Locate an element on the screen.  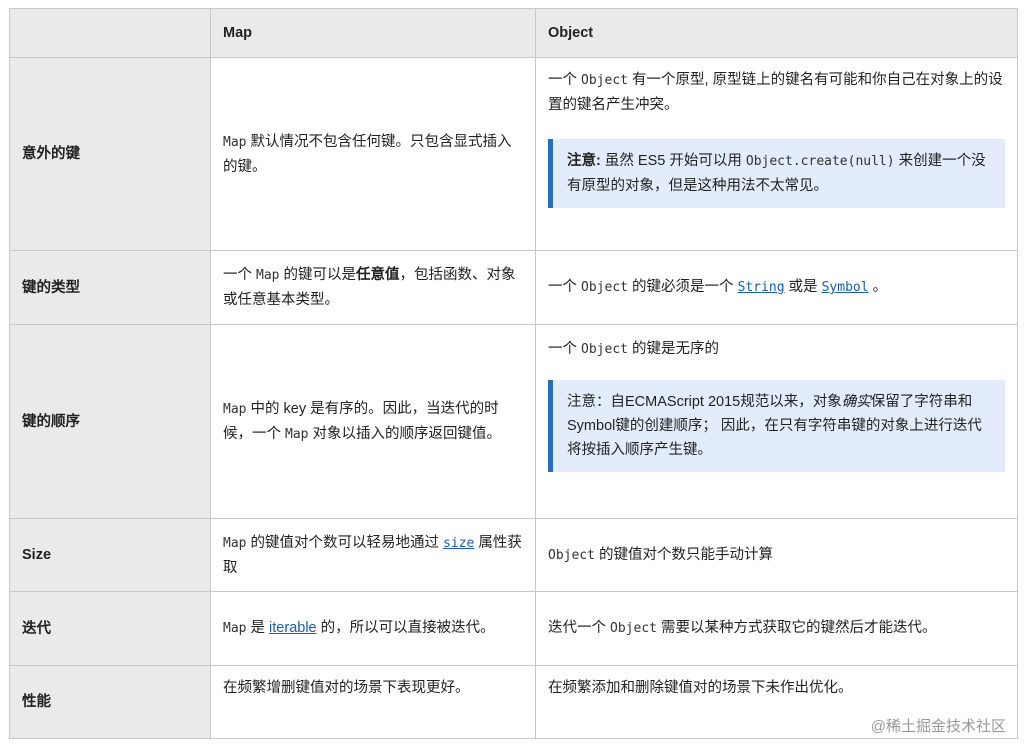
symbol-link: Symbol is located at coordinates (845, 287).